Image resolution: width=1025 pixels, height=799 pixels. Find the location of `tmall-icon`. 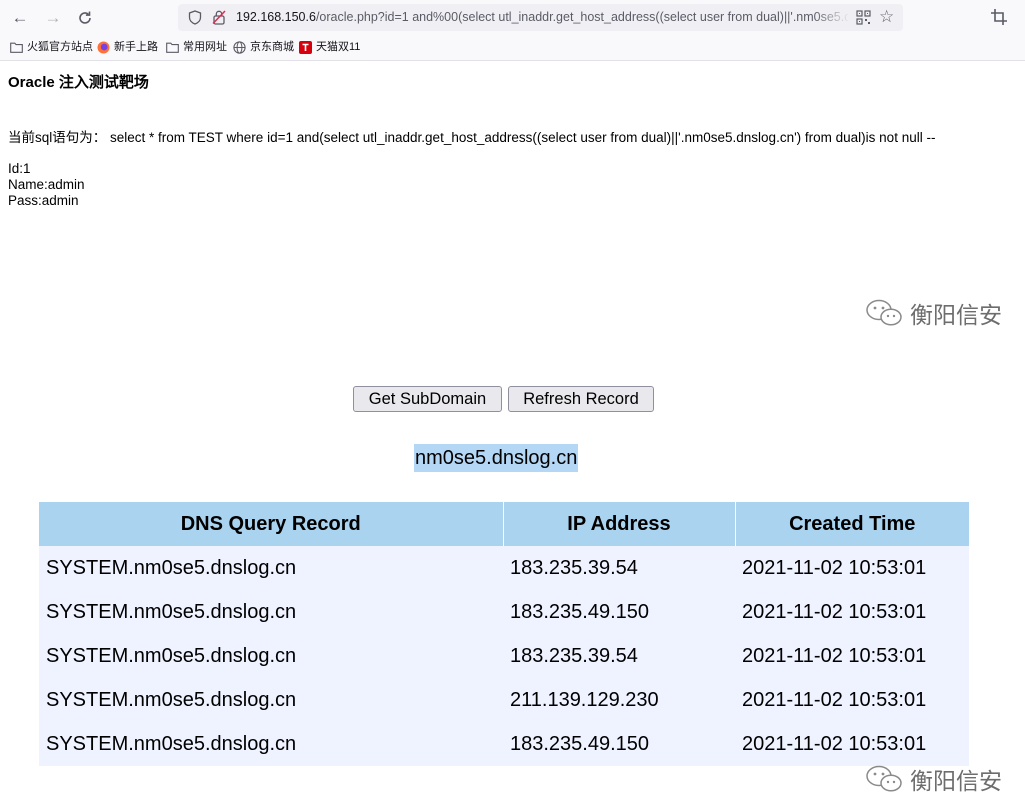

tmall-icon is located at coordinates (305, 47).